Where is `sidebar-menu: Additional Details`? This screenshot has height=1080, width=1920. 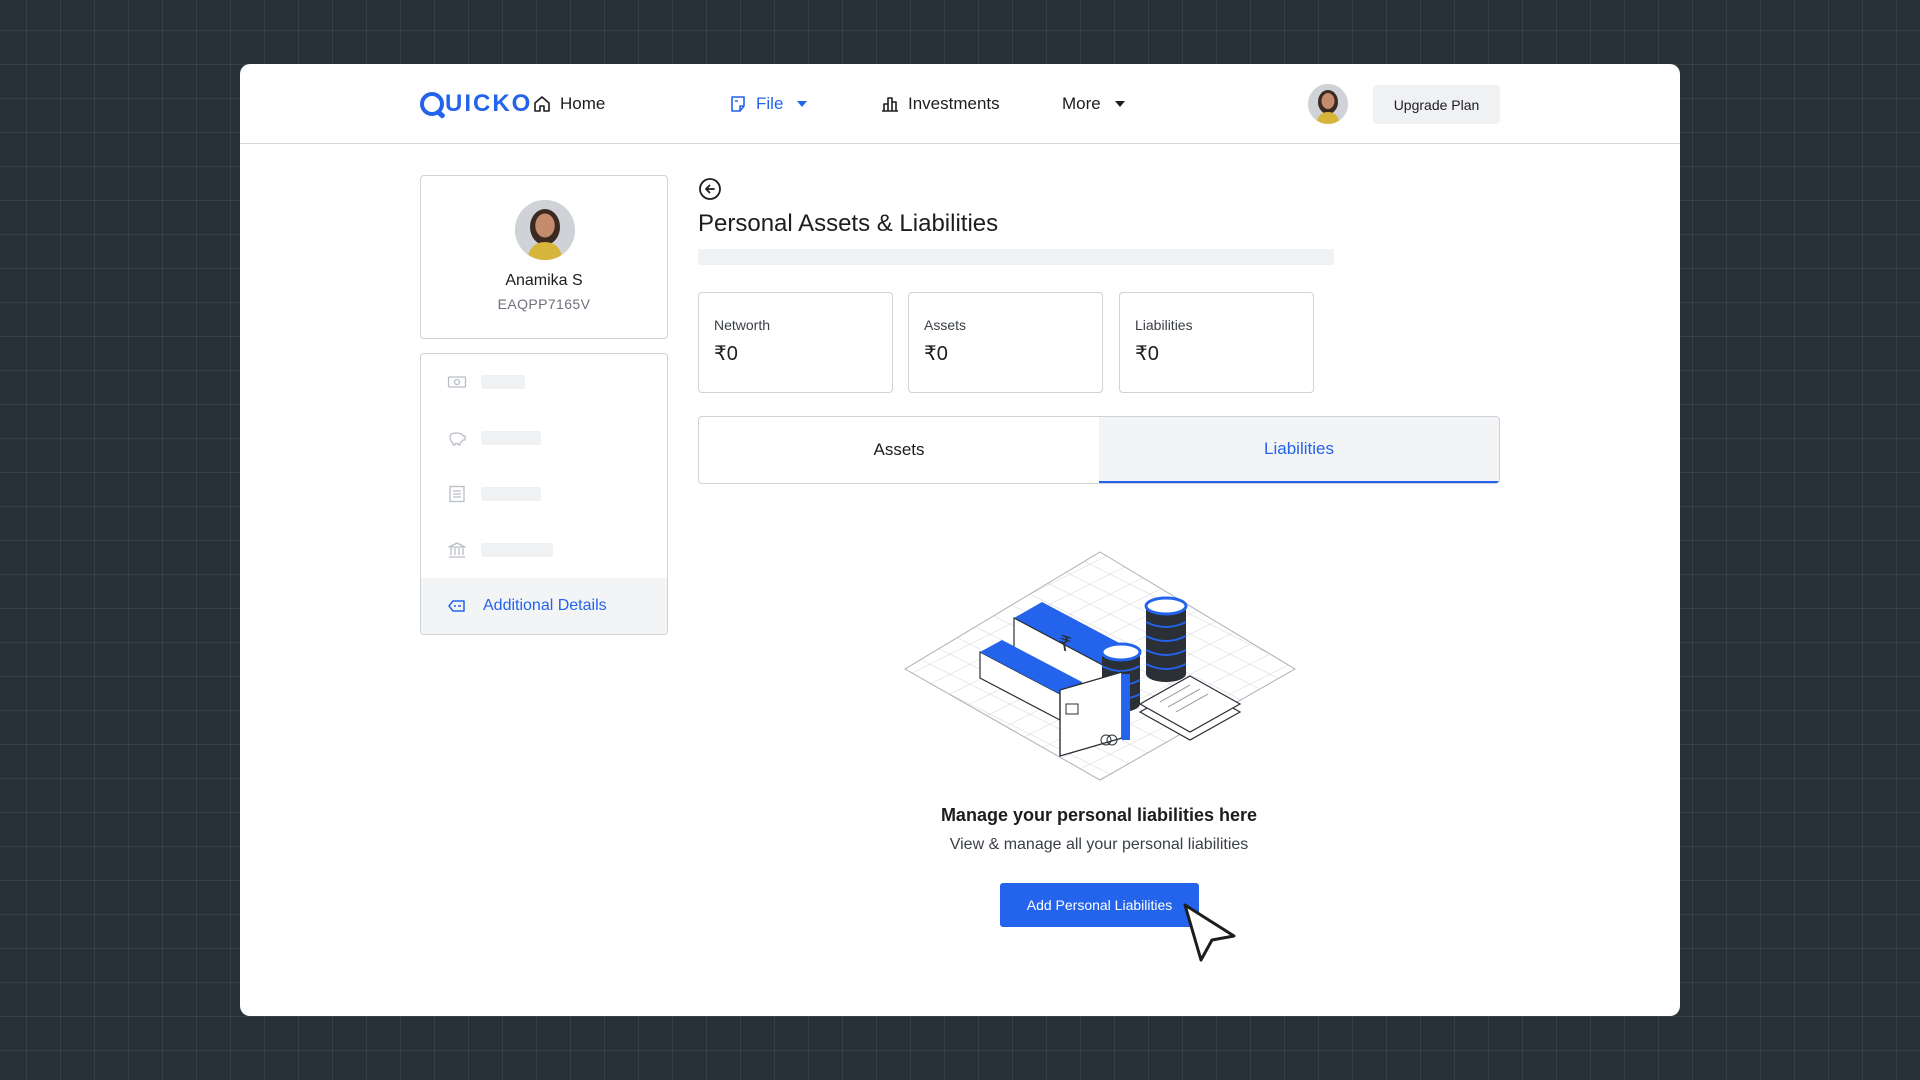 sidebar-menu: Additional Details is located at coordinates (544, 494).